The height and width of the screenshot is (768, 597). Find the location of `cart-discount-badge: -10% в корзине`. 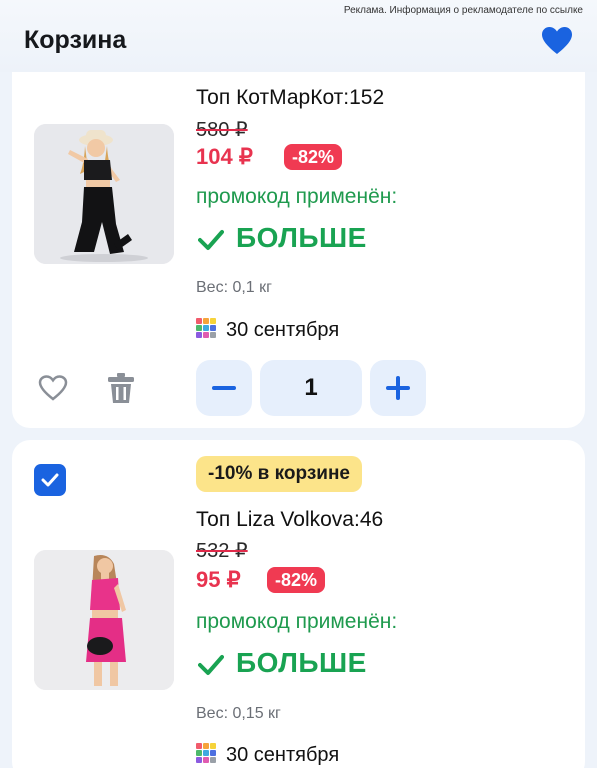

cart-discount-badge: -10% в корзине is located at coordinates (279, 474).